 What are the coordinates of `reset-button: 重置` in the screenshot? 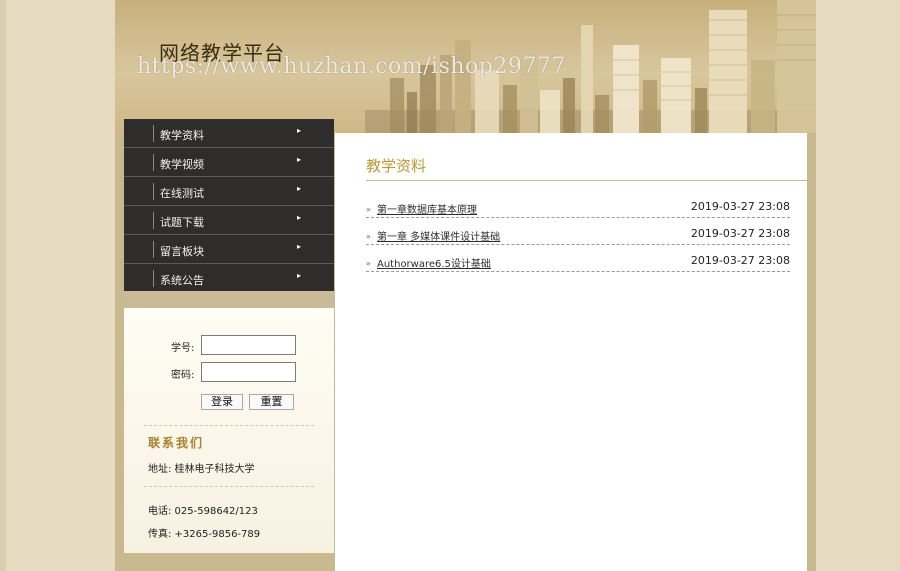 It's located at (271, 402).